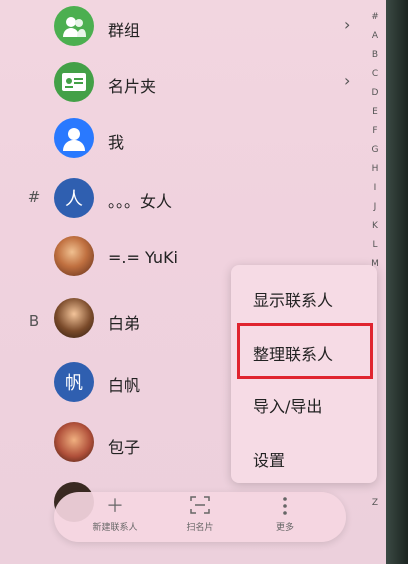 The image size is (408, 564). What do you see at coordinates (124, 385) in the screenshot?
I see `contact-name: 白帆` at bounding box center [124, 385].